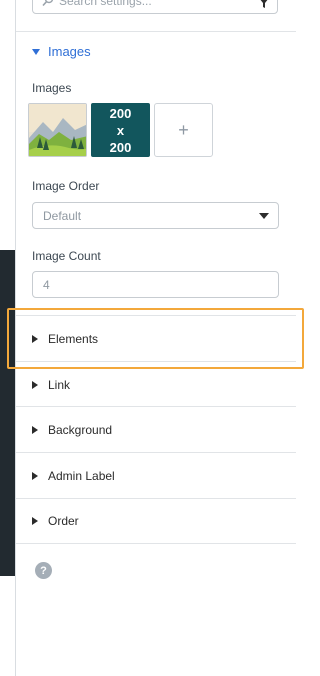 The height and width of the screenshot is (676, 320). Describe the element at coordinates (62, 215) in the screenshot. I see `image-order-value: Default` at that location.